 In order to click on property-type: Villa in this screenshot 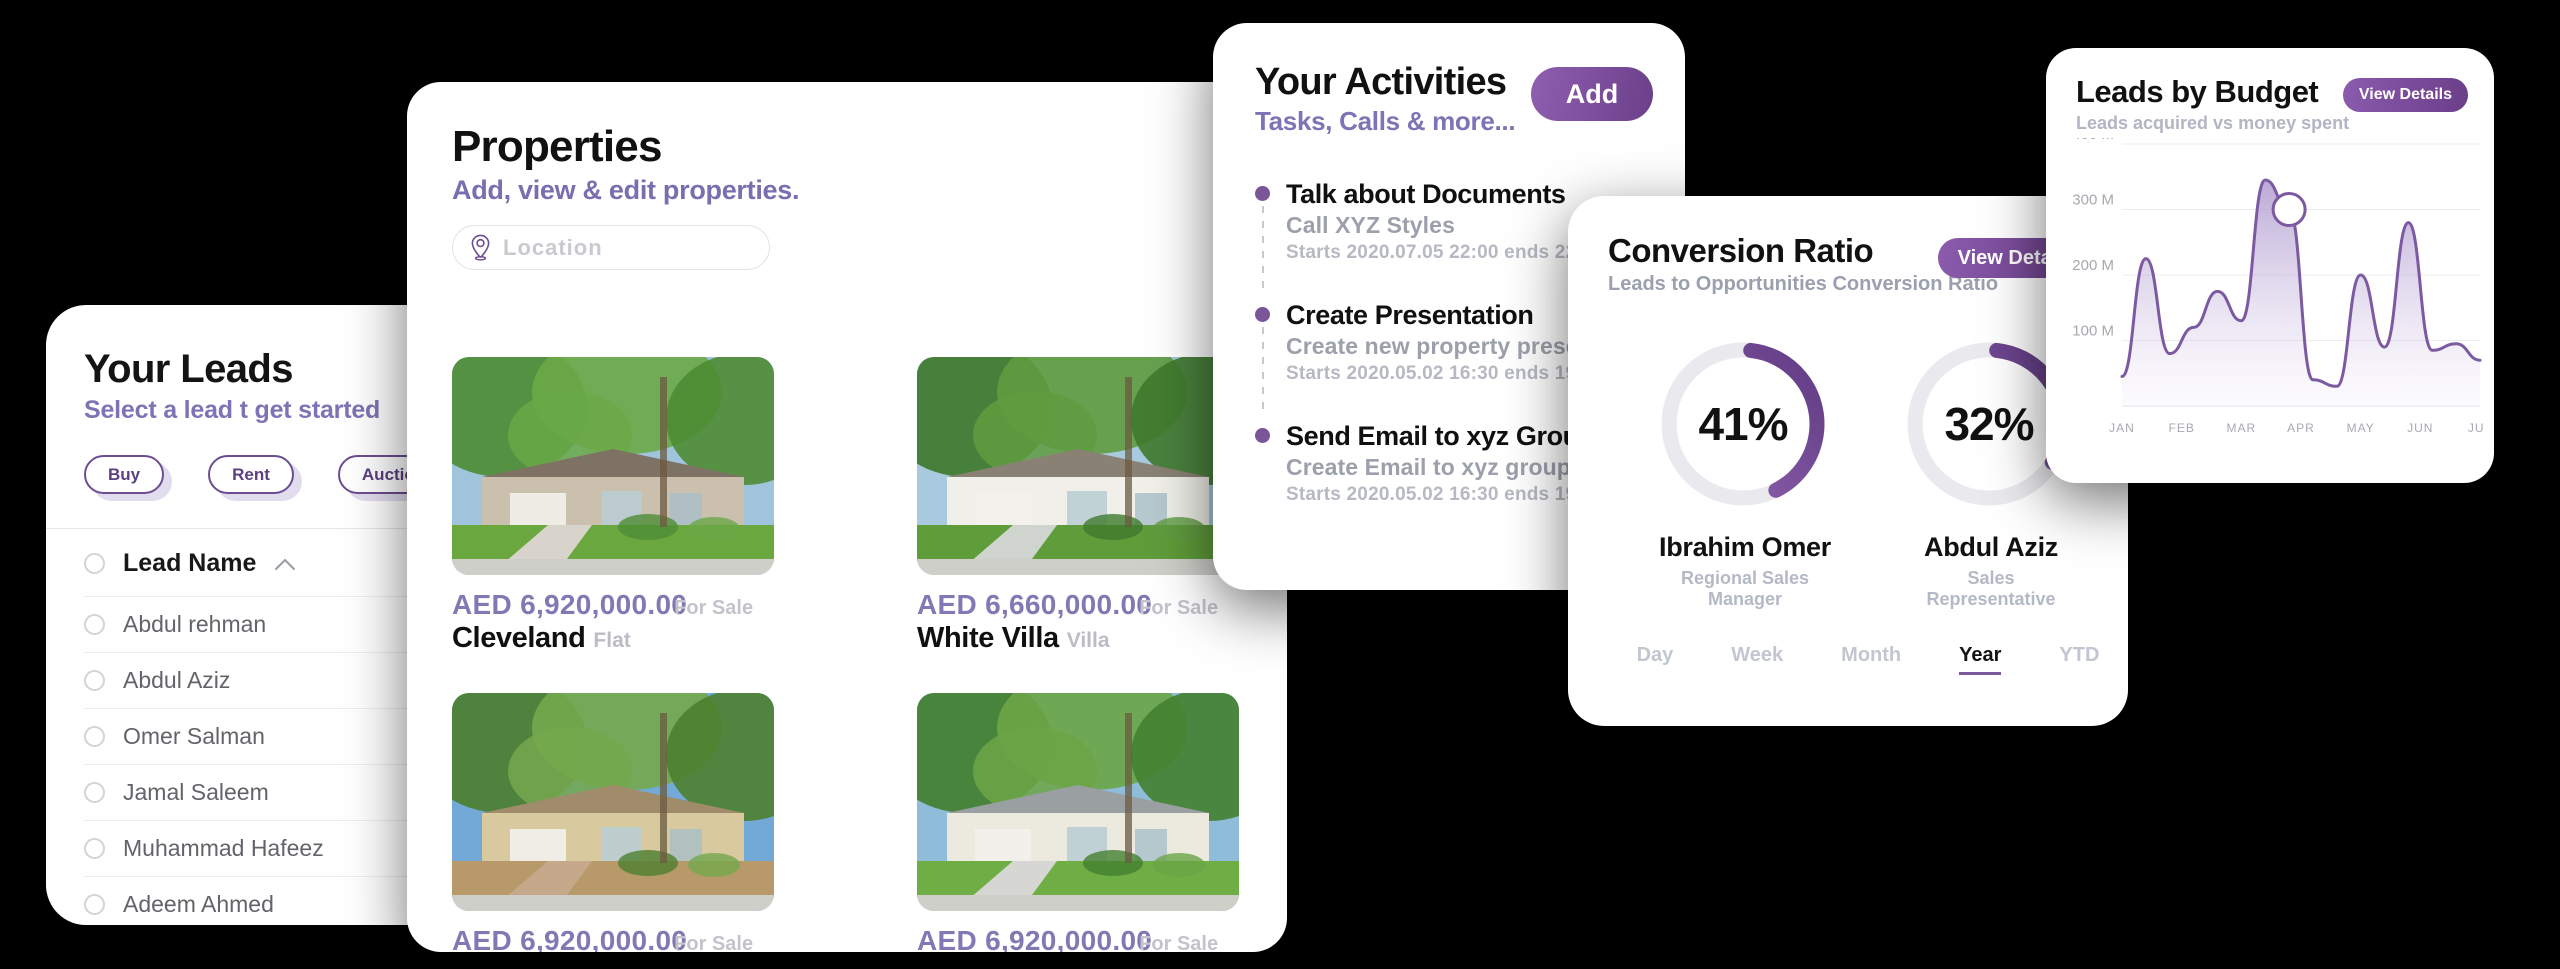, I will do `click(1088, 640)`.